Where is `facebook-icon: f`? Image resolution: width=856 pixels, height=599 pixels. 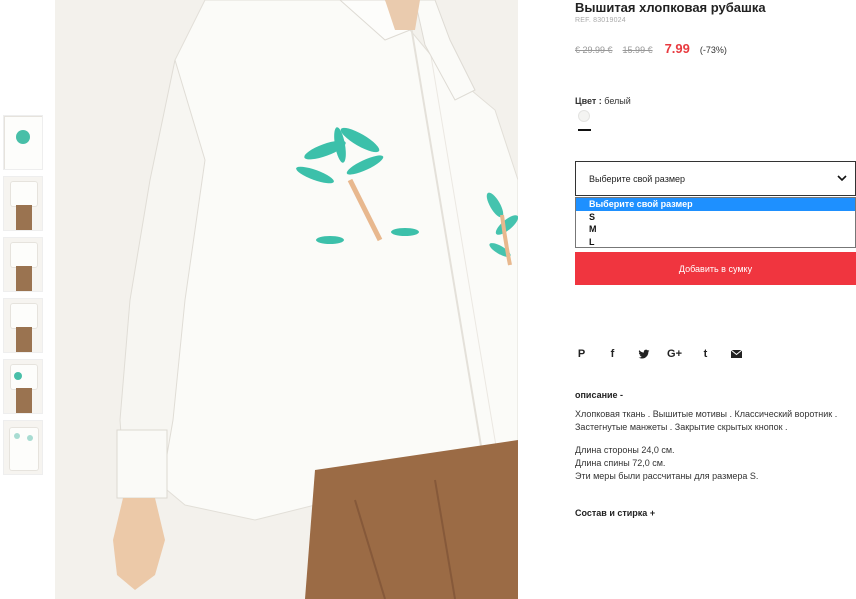 facebook-icon: f is located at coordinates (612, 354).